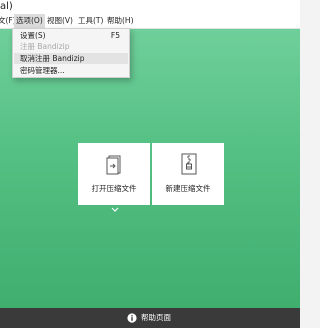  Describe the element at coordinates (188, 188) in the screenshot. I see `new-archive-label: 新建压缩文件` at that location.